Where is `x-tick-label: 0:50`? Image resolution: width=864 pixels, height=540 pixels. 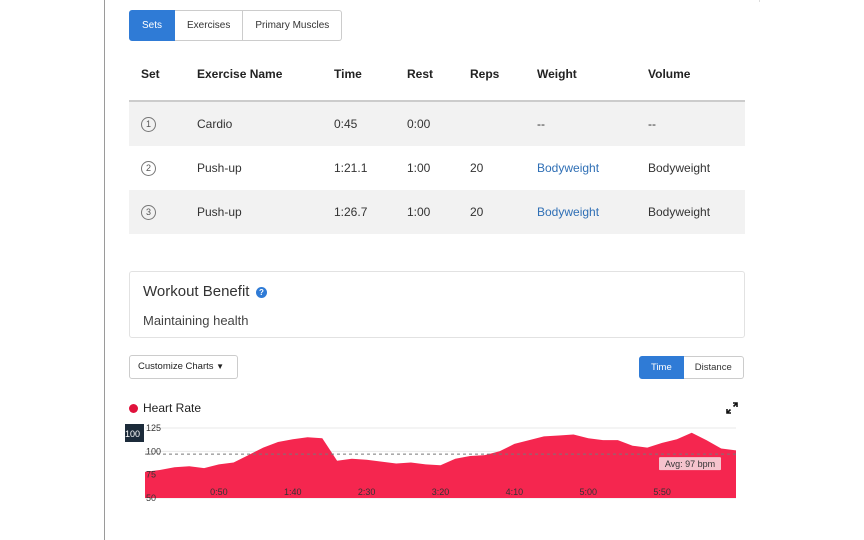
x-tick-label: 0:50 is located at coordinates (219, 492).